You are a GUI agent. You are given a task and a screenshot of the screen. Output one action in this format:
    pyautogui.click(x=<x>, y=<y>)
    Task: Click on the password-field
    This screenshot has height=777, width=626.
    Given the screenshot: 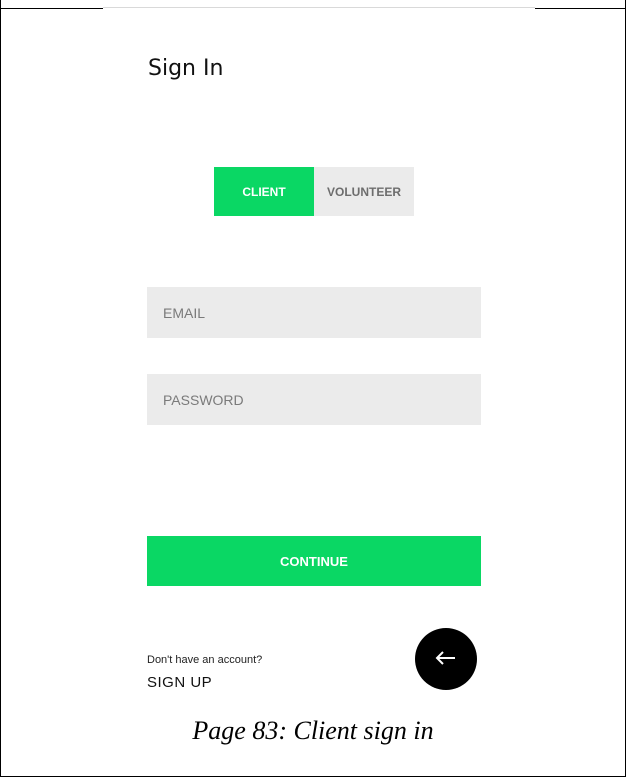 What is the action you would take?
    pyautogui.click(x=314, y=399)
    